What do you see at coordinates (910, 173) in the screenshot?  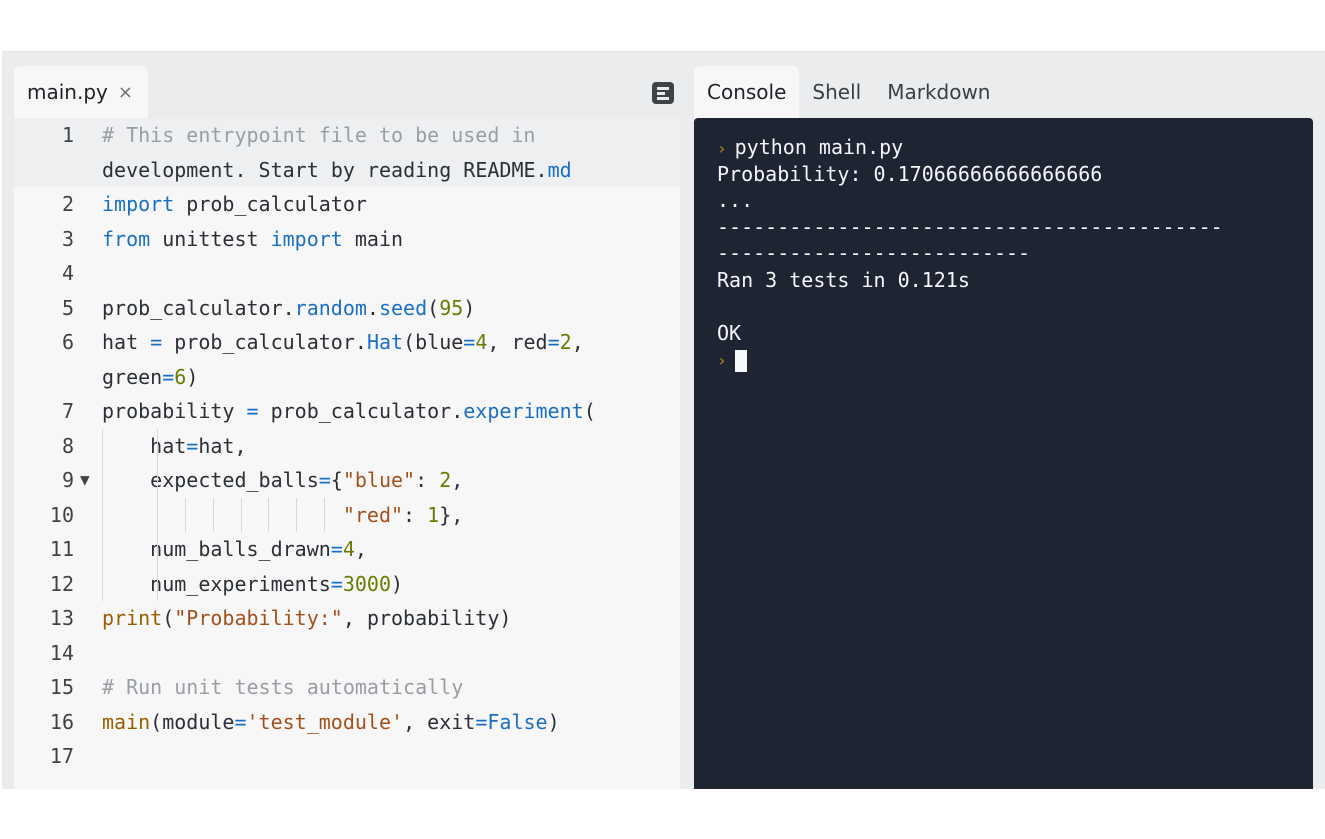 I see `console-text: Probability: 0.17066666666666666` at bounding box center [910, 173].